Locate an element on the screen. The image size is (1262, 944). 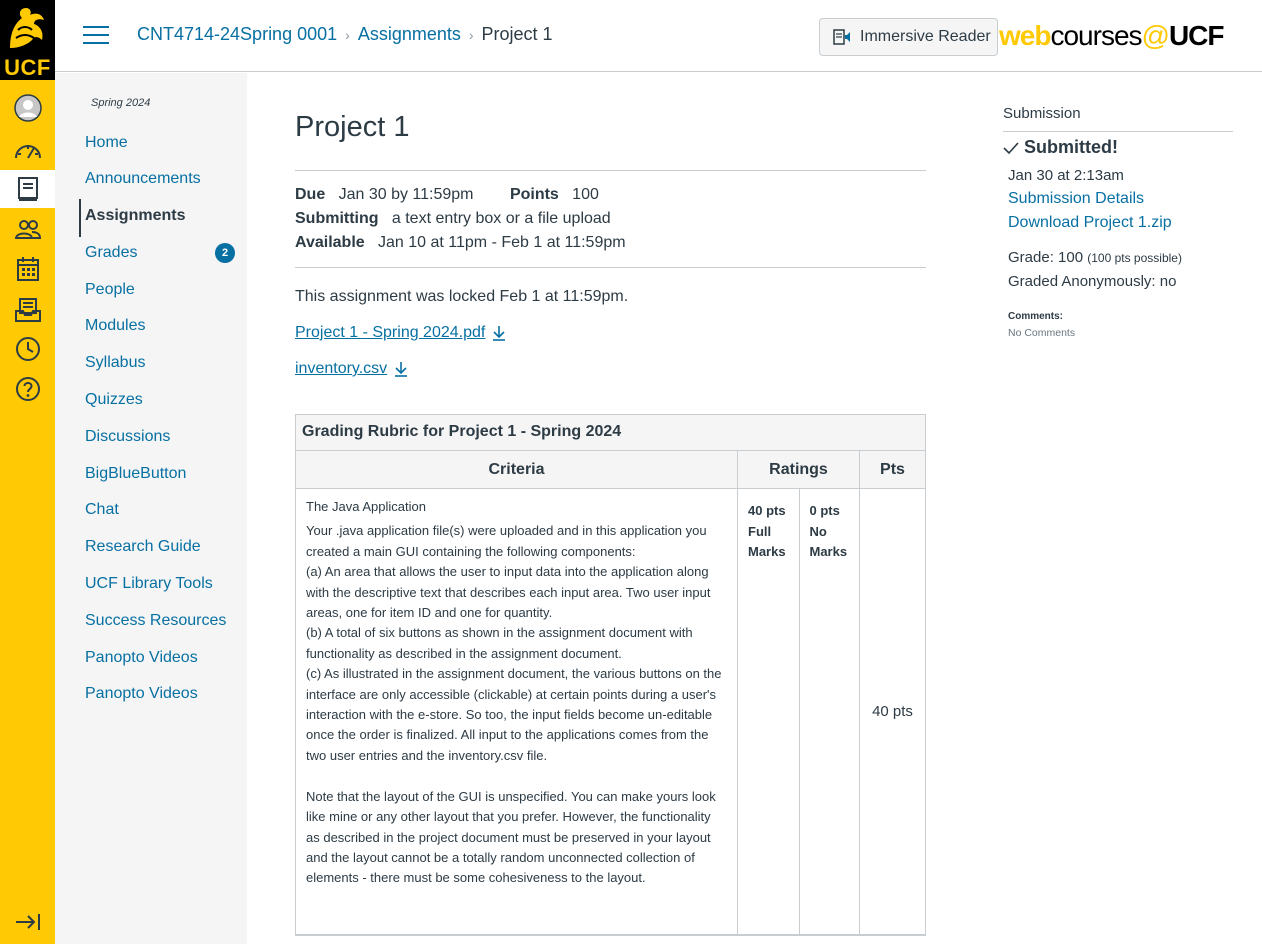
submission-date: Jan 30 at 2:13am is located at coordinates (1066, 175).